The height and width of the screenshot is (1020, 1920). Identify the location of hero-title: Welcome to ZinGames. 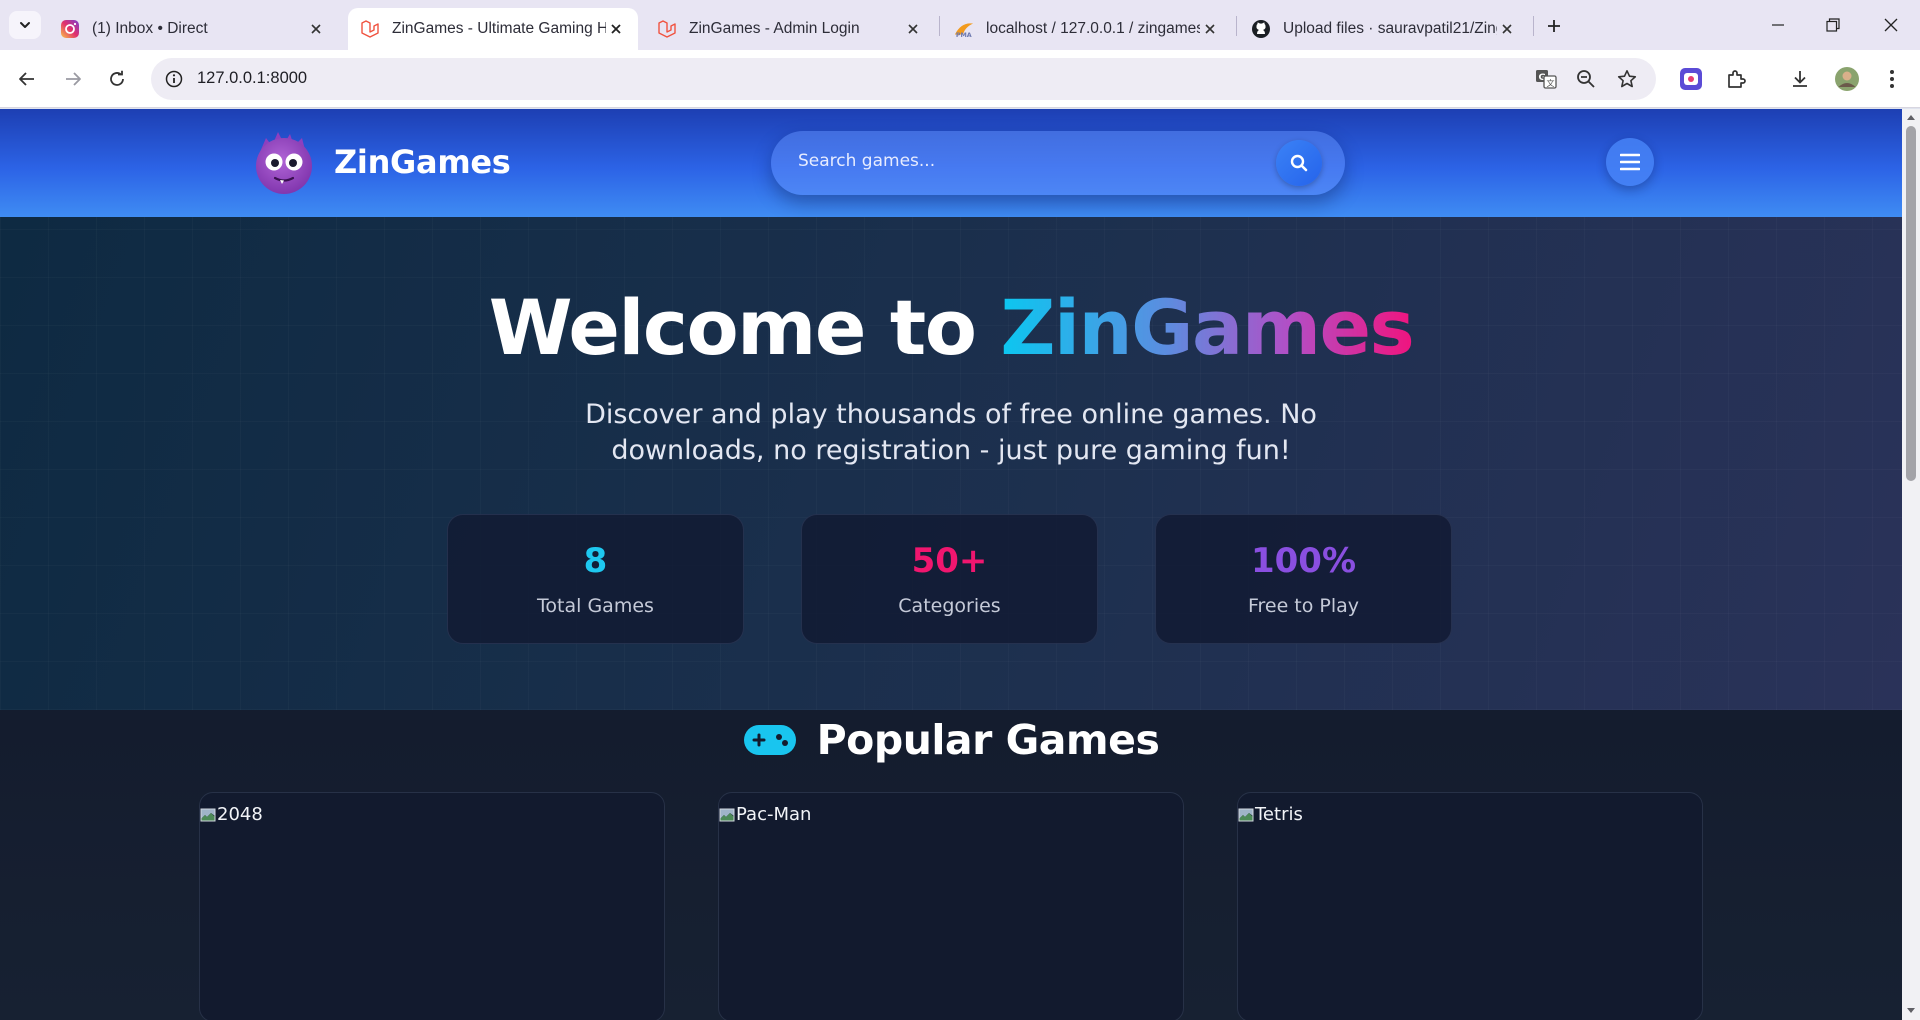
(951, 327).